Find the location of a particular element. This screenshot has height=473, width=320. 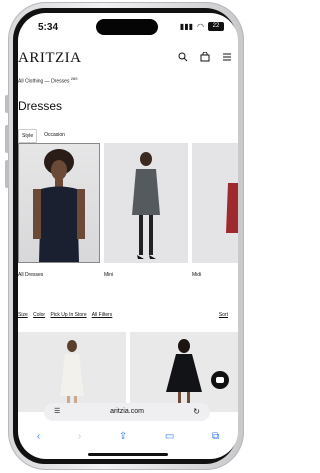

shopping-bag-icon is located at coordinates (205, 58).